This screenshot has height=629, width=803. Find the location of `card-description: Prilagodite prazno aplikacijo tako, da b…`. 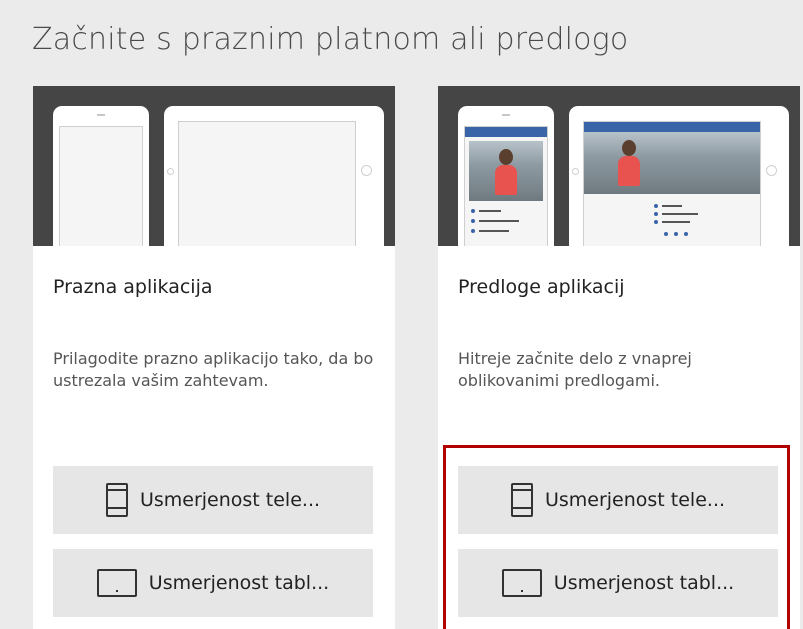

card-description: Prilagodite prazno aplikacijo tako, da b… is located at coordinates (213, 369).